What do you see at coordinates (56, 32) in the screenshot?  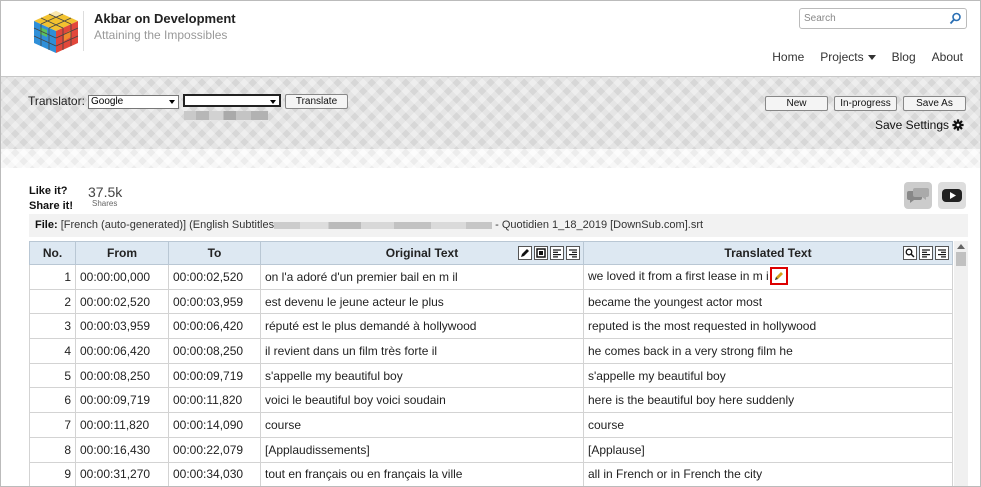 I see `rubiks-cube-logo` at bounding box center [56, 32].